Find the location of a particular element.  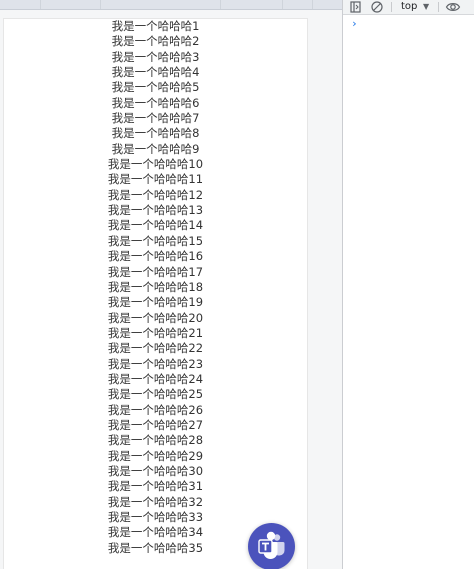

console-prompt: › is located at coordinates (354, 23).